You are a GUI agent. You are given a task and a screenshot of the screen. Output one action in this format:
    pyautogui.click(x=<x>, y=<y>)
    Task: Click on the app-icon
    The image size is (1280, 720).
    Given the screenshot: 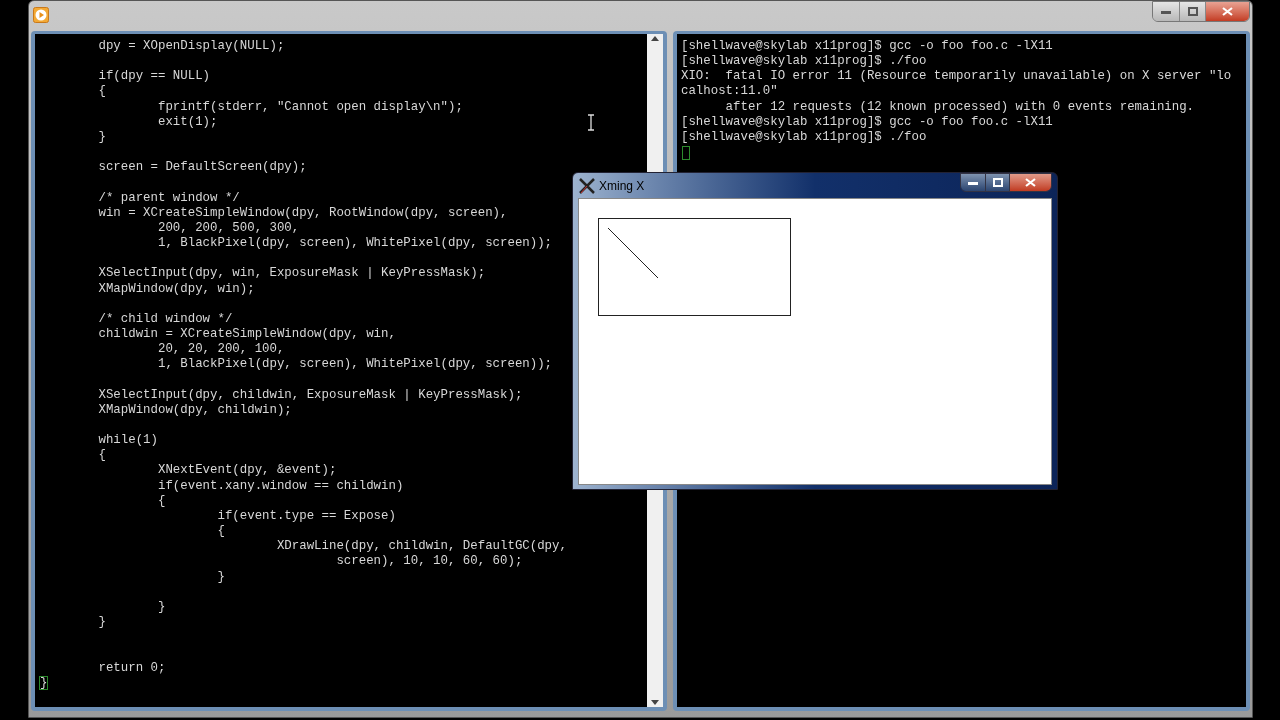 What is the action you would take?
    pyautogui.click(x=41, y=15)
    